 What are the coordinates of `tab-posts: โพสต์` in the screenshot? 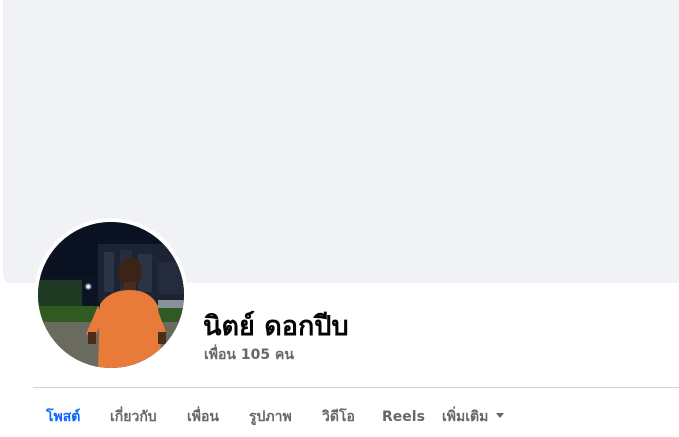 It's located at (63, 417).